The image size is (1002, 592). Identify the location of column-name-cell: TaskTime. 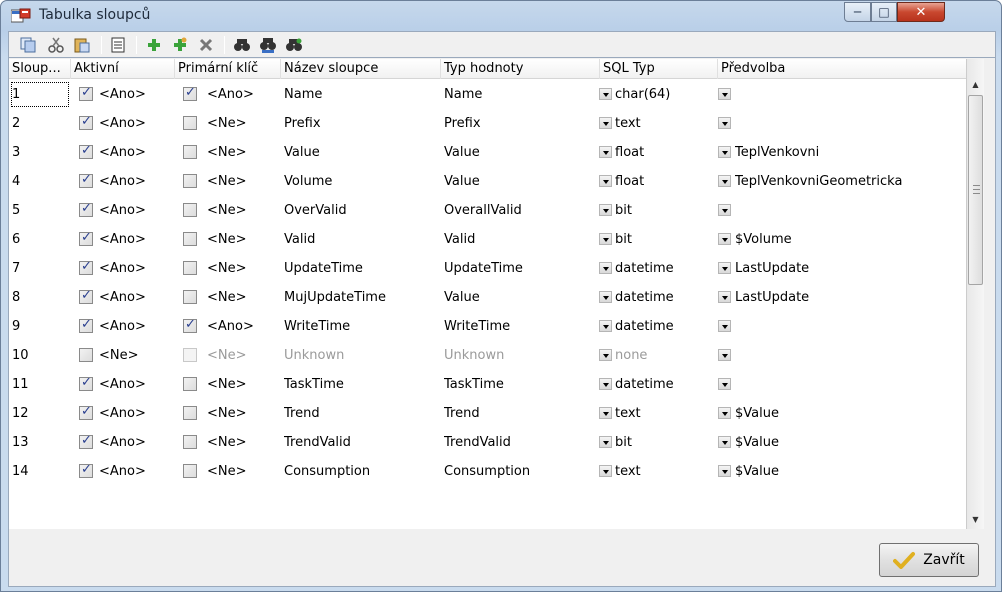
(361, 384).